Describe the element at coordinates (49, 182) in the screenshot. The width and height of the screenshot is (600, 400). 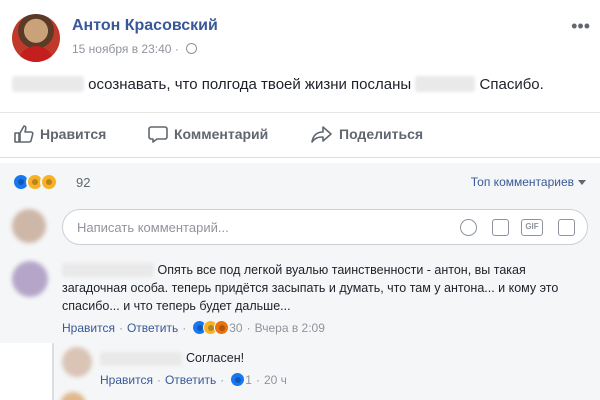
I see `wow-reaction-icon` at that location.